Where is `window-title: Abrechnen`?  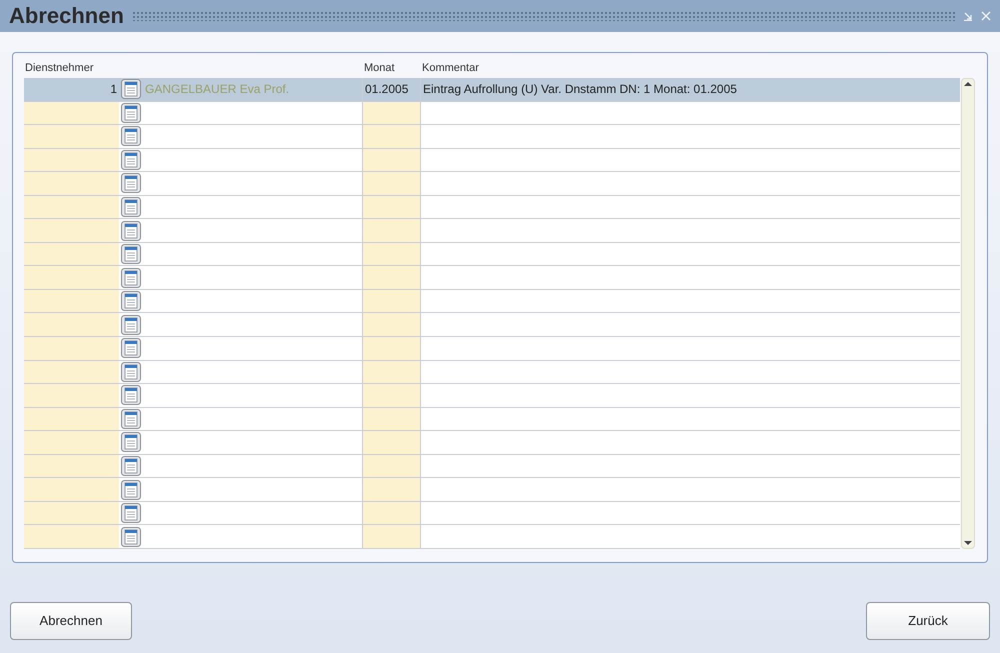
window-title: Abrechnen is located at coordinates (66, 16).